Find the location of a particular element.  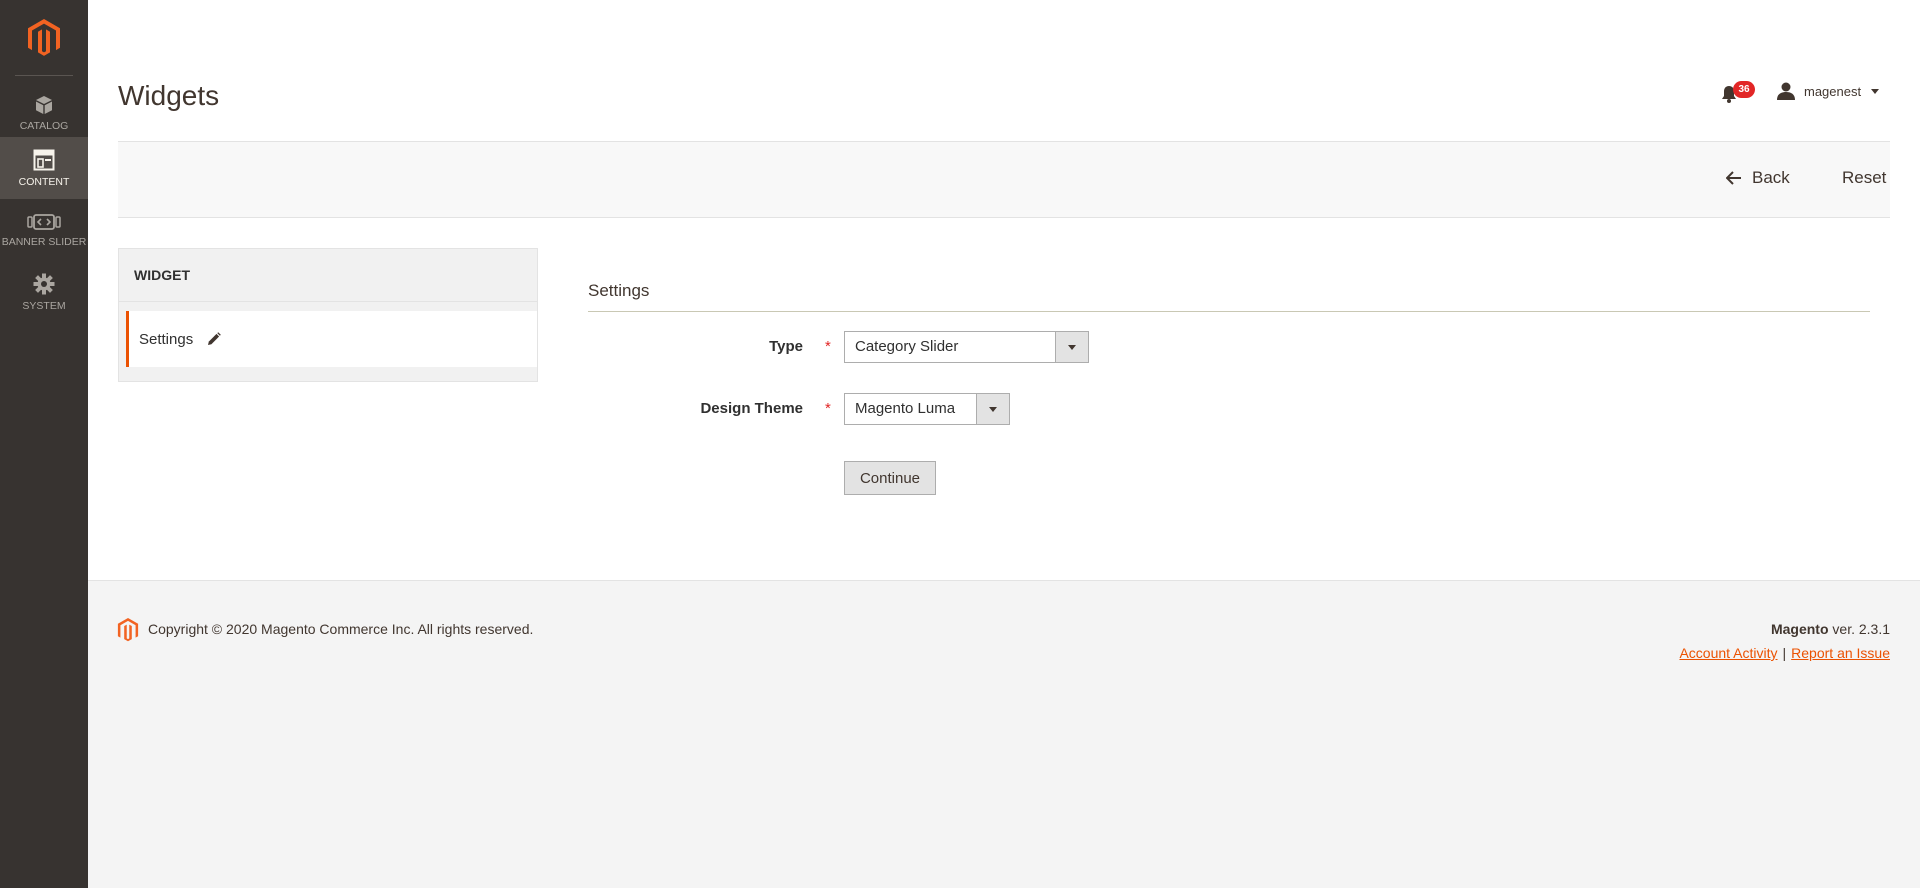

sidebar-item-label: CONTENT is located at coordinates (44, 181).